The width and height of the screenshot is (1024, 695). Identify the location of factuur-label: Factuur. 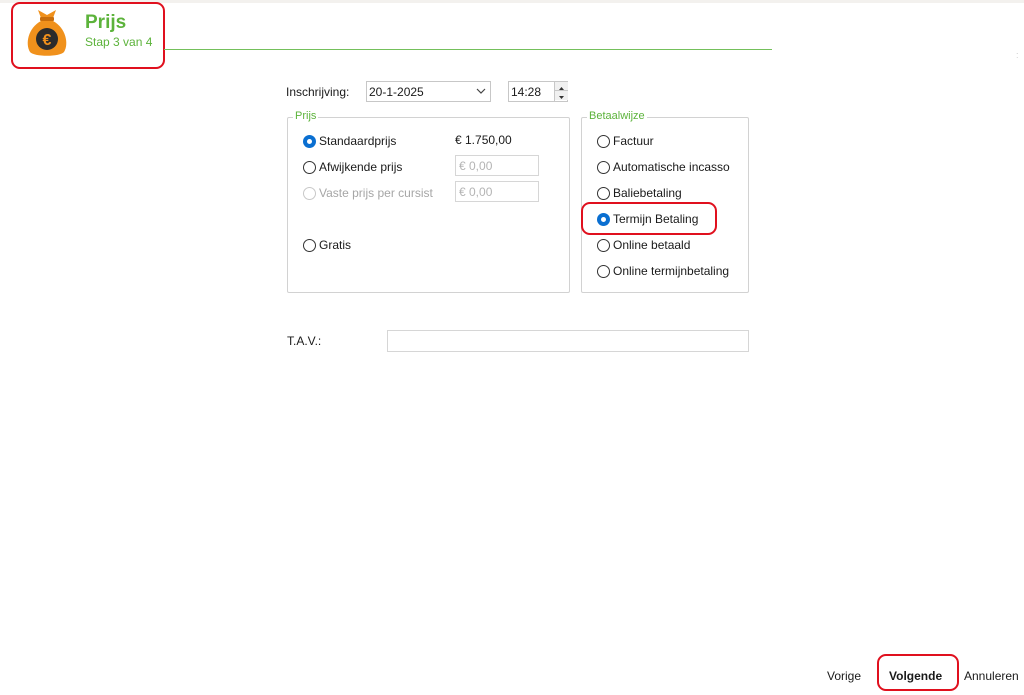
(633, 141).